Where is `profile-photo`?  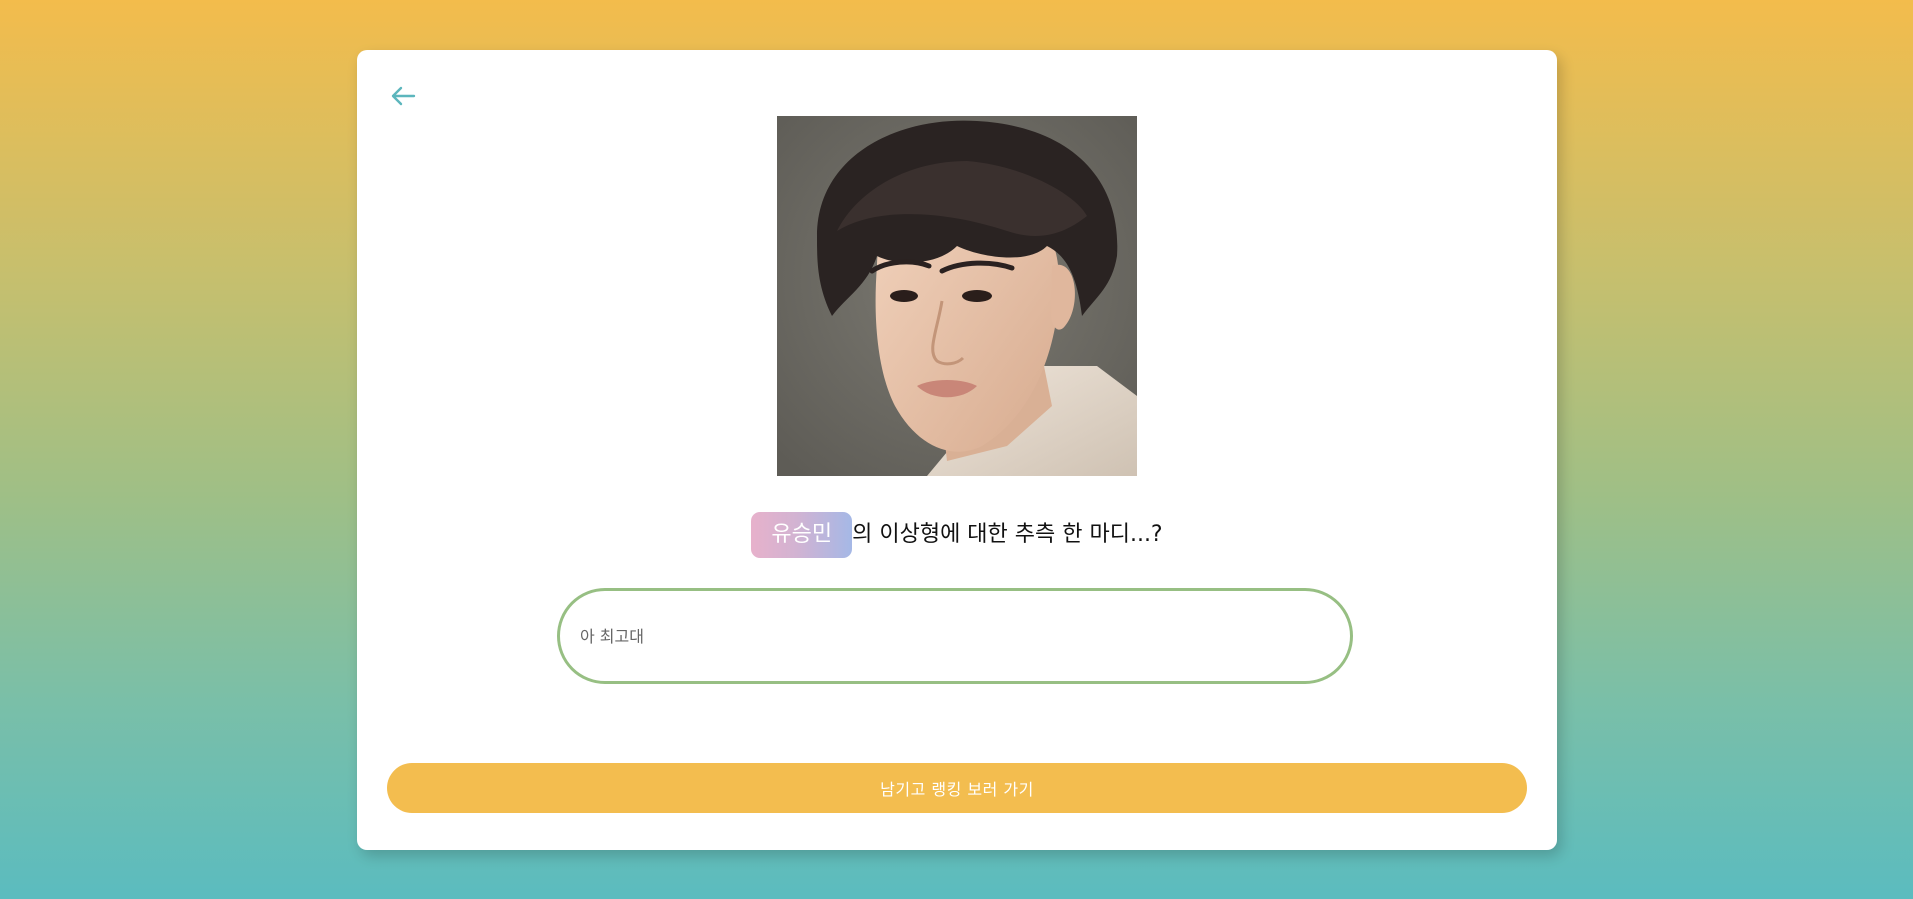
profile-photo is located at coordinates (957, 296).